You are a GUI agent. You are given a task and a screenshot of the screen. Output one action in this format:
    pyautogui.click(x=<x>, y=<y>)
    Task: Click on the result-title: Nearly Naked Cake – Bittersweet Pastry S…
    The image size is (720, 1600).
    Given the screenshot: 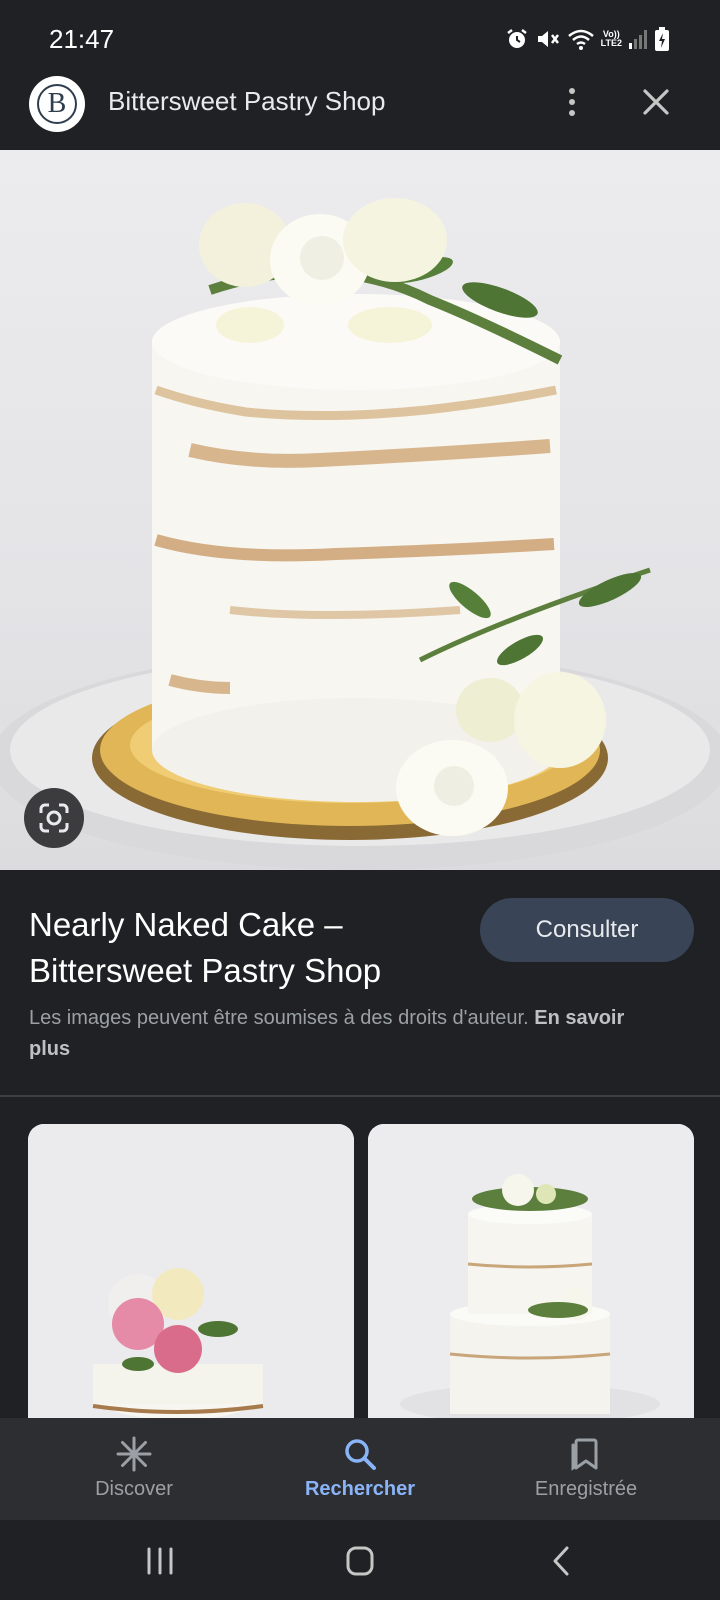 What is the action you would take?
    pyautogui.click(x=239, y=948)
    